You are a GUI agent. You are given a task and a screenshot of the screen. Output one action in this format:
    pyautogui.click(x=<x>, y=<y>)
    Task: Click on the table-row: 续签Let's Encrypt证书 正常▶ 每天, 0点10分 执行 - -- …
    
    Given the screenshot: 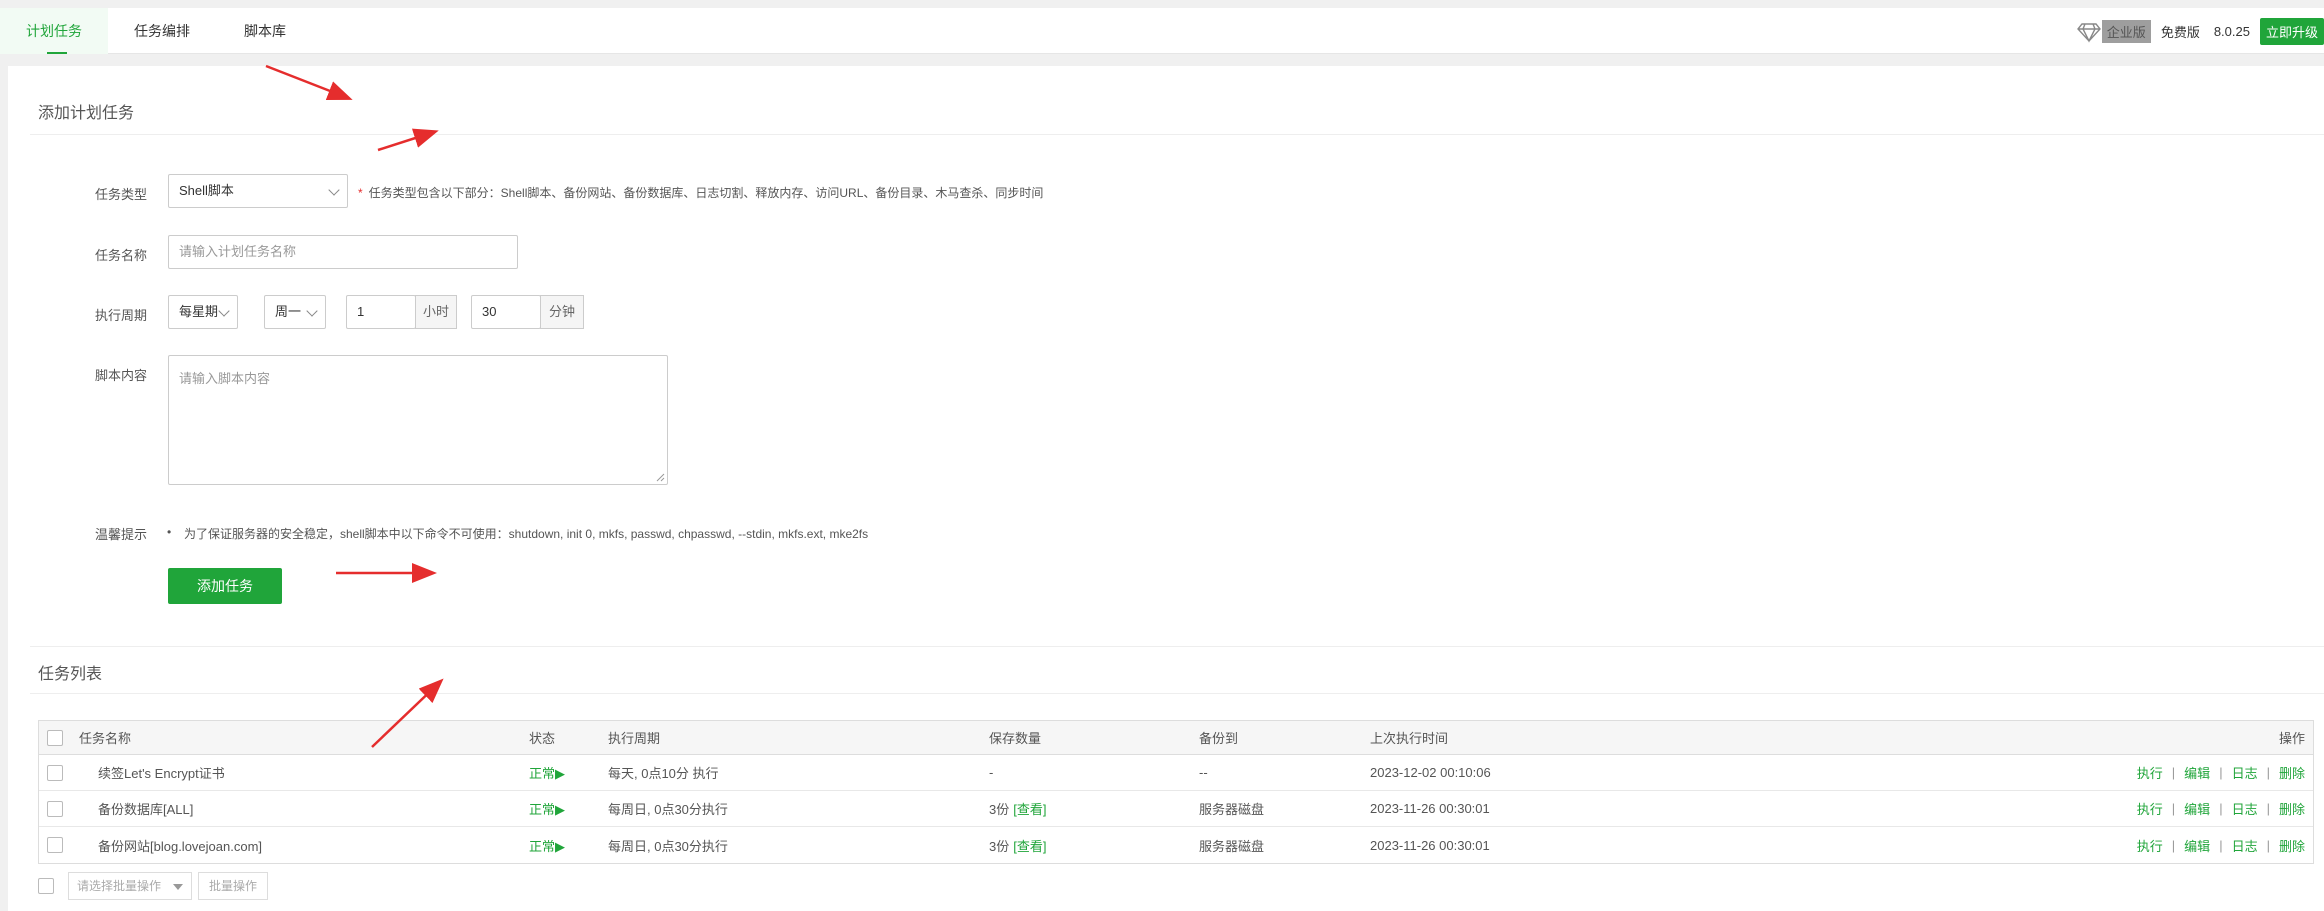 What is the action you would take?
    pyautogui.click(x=1176, y=773)
    